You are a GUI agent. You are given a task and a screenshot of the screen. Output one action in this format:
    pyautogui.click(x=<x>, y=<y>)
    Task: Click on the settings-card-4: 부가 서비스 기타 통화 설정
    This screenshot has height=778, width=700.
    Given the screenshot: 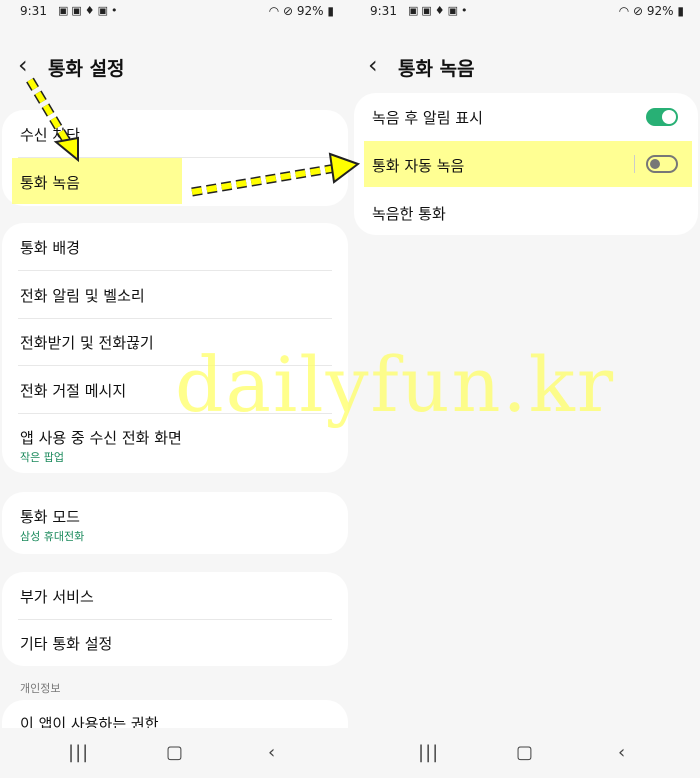 What is the action you would take?
    pyautogui.click(x=175, y=619)
    